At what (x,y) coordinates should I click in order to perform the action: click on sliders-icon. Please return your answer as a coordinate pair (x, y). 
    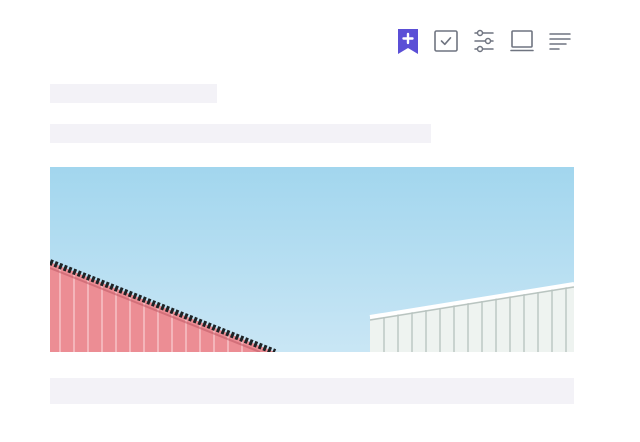
    Looking at the image, I should click on (484, 43).